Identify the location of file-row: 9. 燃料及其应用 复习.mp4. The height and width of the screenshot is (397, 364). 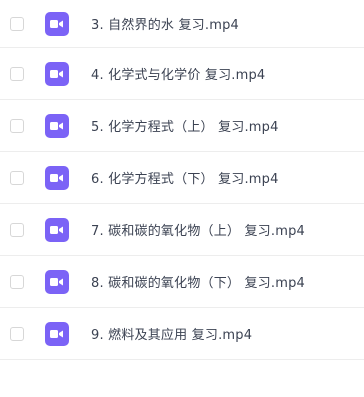
(182, 334).